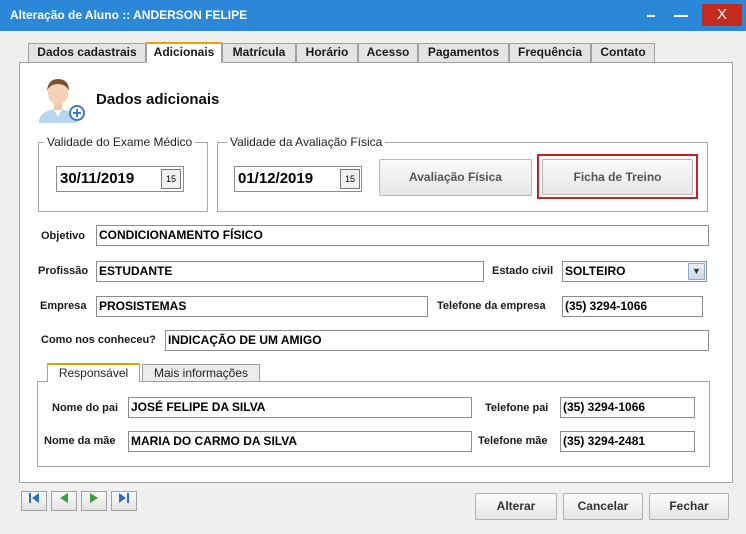  I want to click on close-icon: X, so click(721, 14).